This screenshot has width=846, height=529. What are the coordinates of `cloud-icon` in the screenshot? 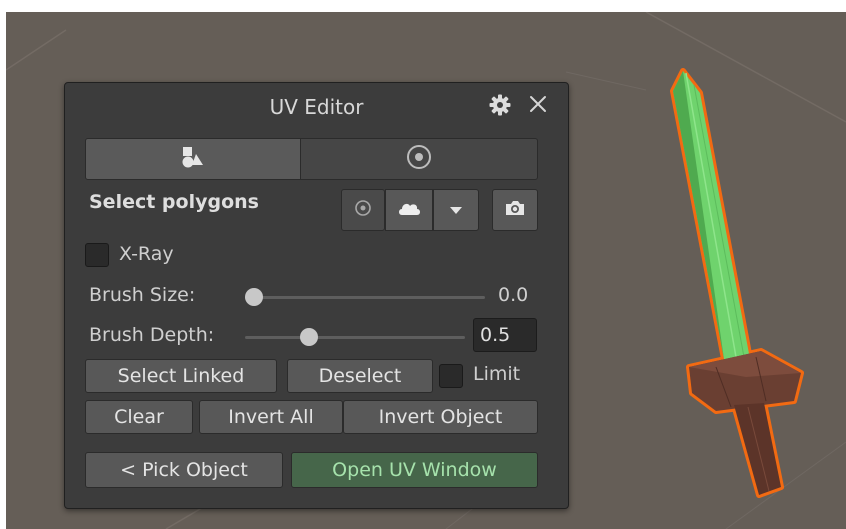 It's located at (409, 210).